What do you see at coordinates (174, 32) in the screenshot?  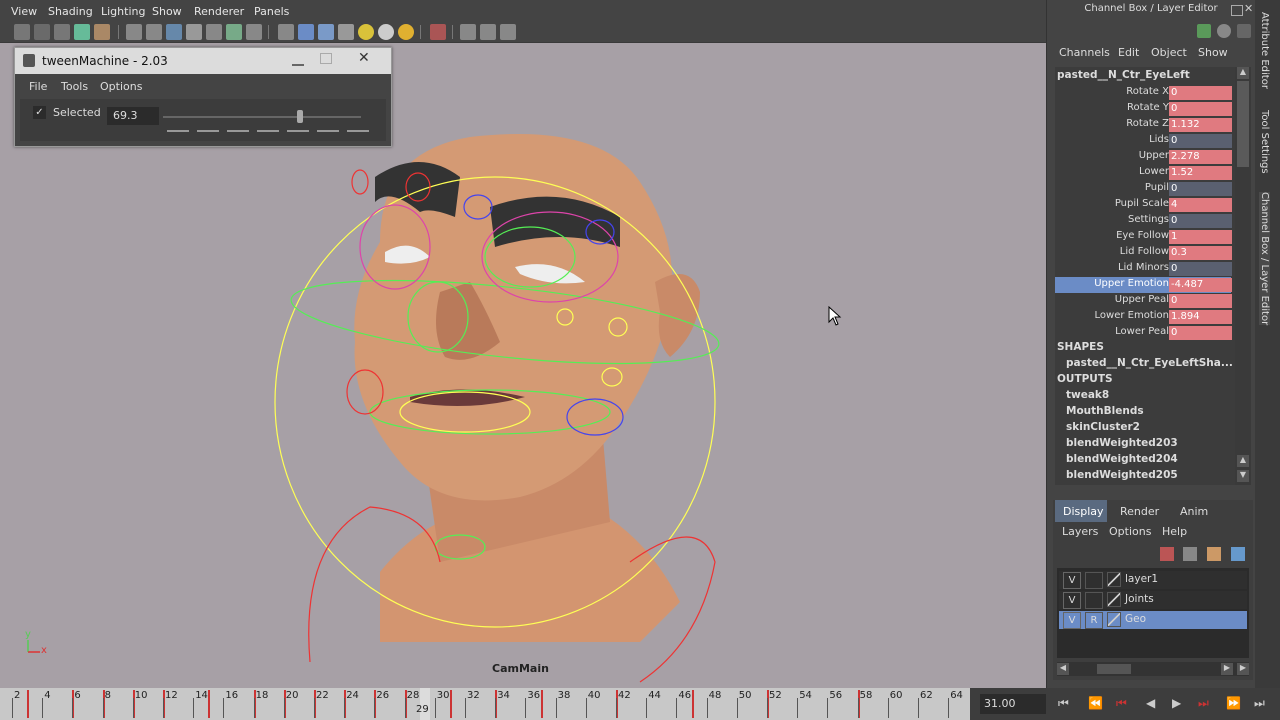 I see `gate-mask-icon` at bounding box center [174, 32].